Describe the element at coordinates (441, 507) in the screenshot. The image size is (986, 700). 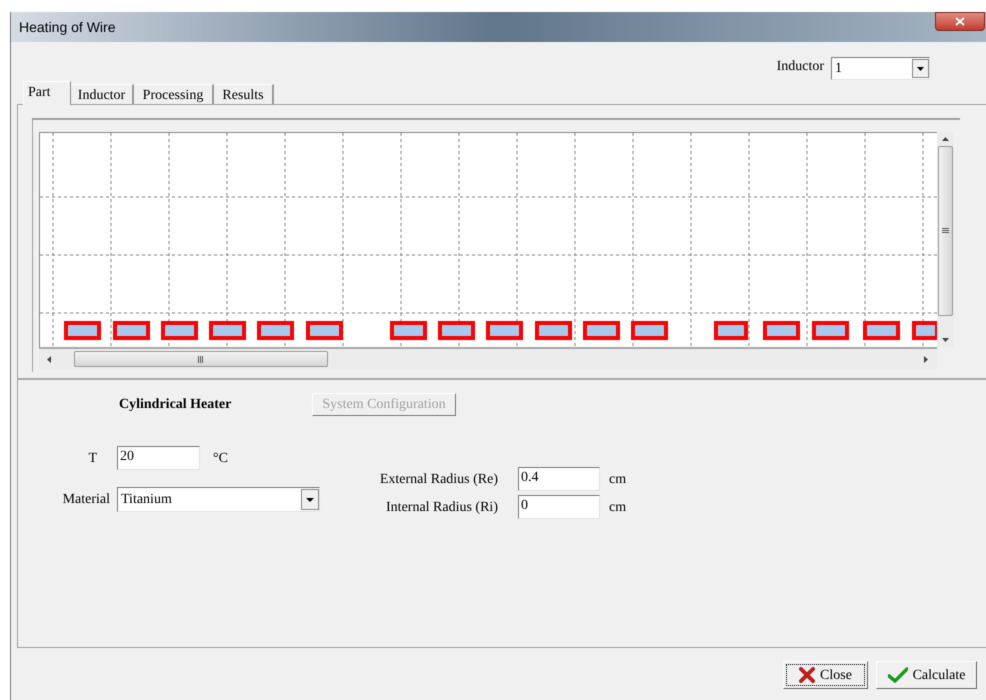
I see `internal-radius-label: Internal Radius (Ri)` at that location.